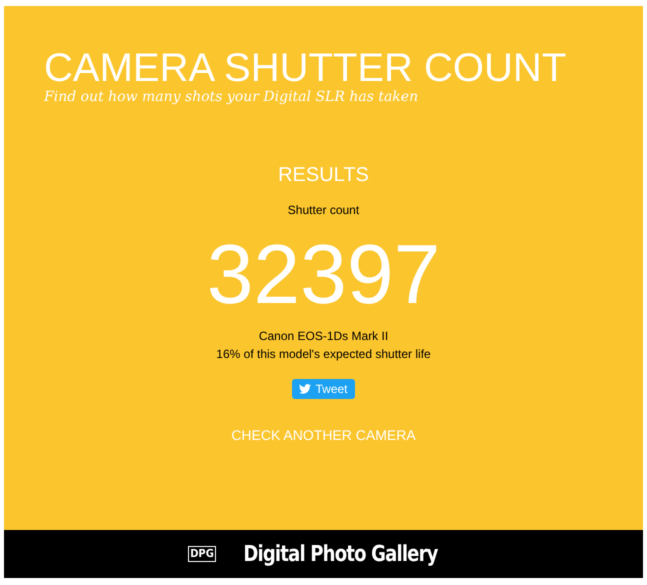  What do you see at coordinates (340, 554) in the screenshot?
I see `logo-text: Digital Photo Gallery` at bounding box center [340, 554].